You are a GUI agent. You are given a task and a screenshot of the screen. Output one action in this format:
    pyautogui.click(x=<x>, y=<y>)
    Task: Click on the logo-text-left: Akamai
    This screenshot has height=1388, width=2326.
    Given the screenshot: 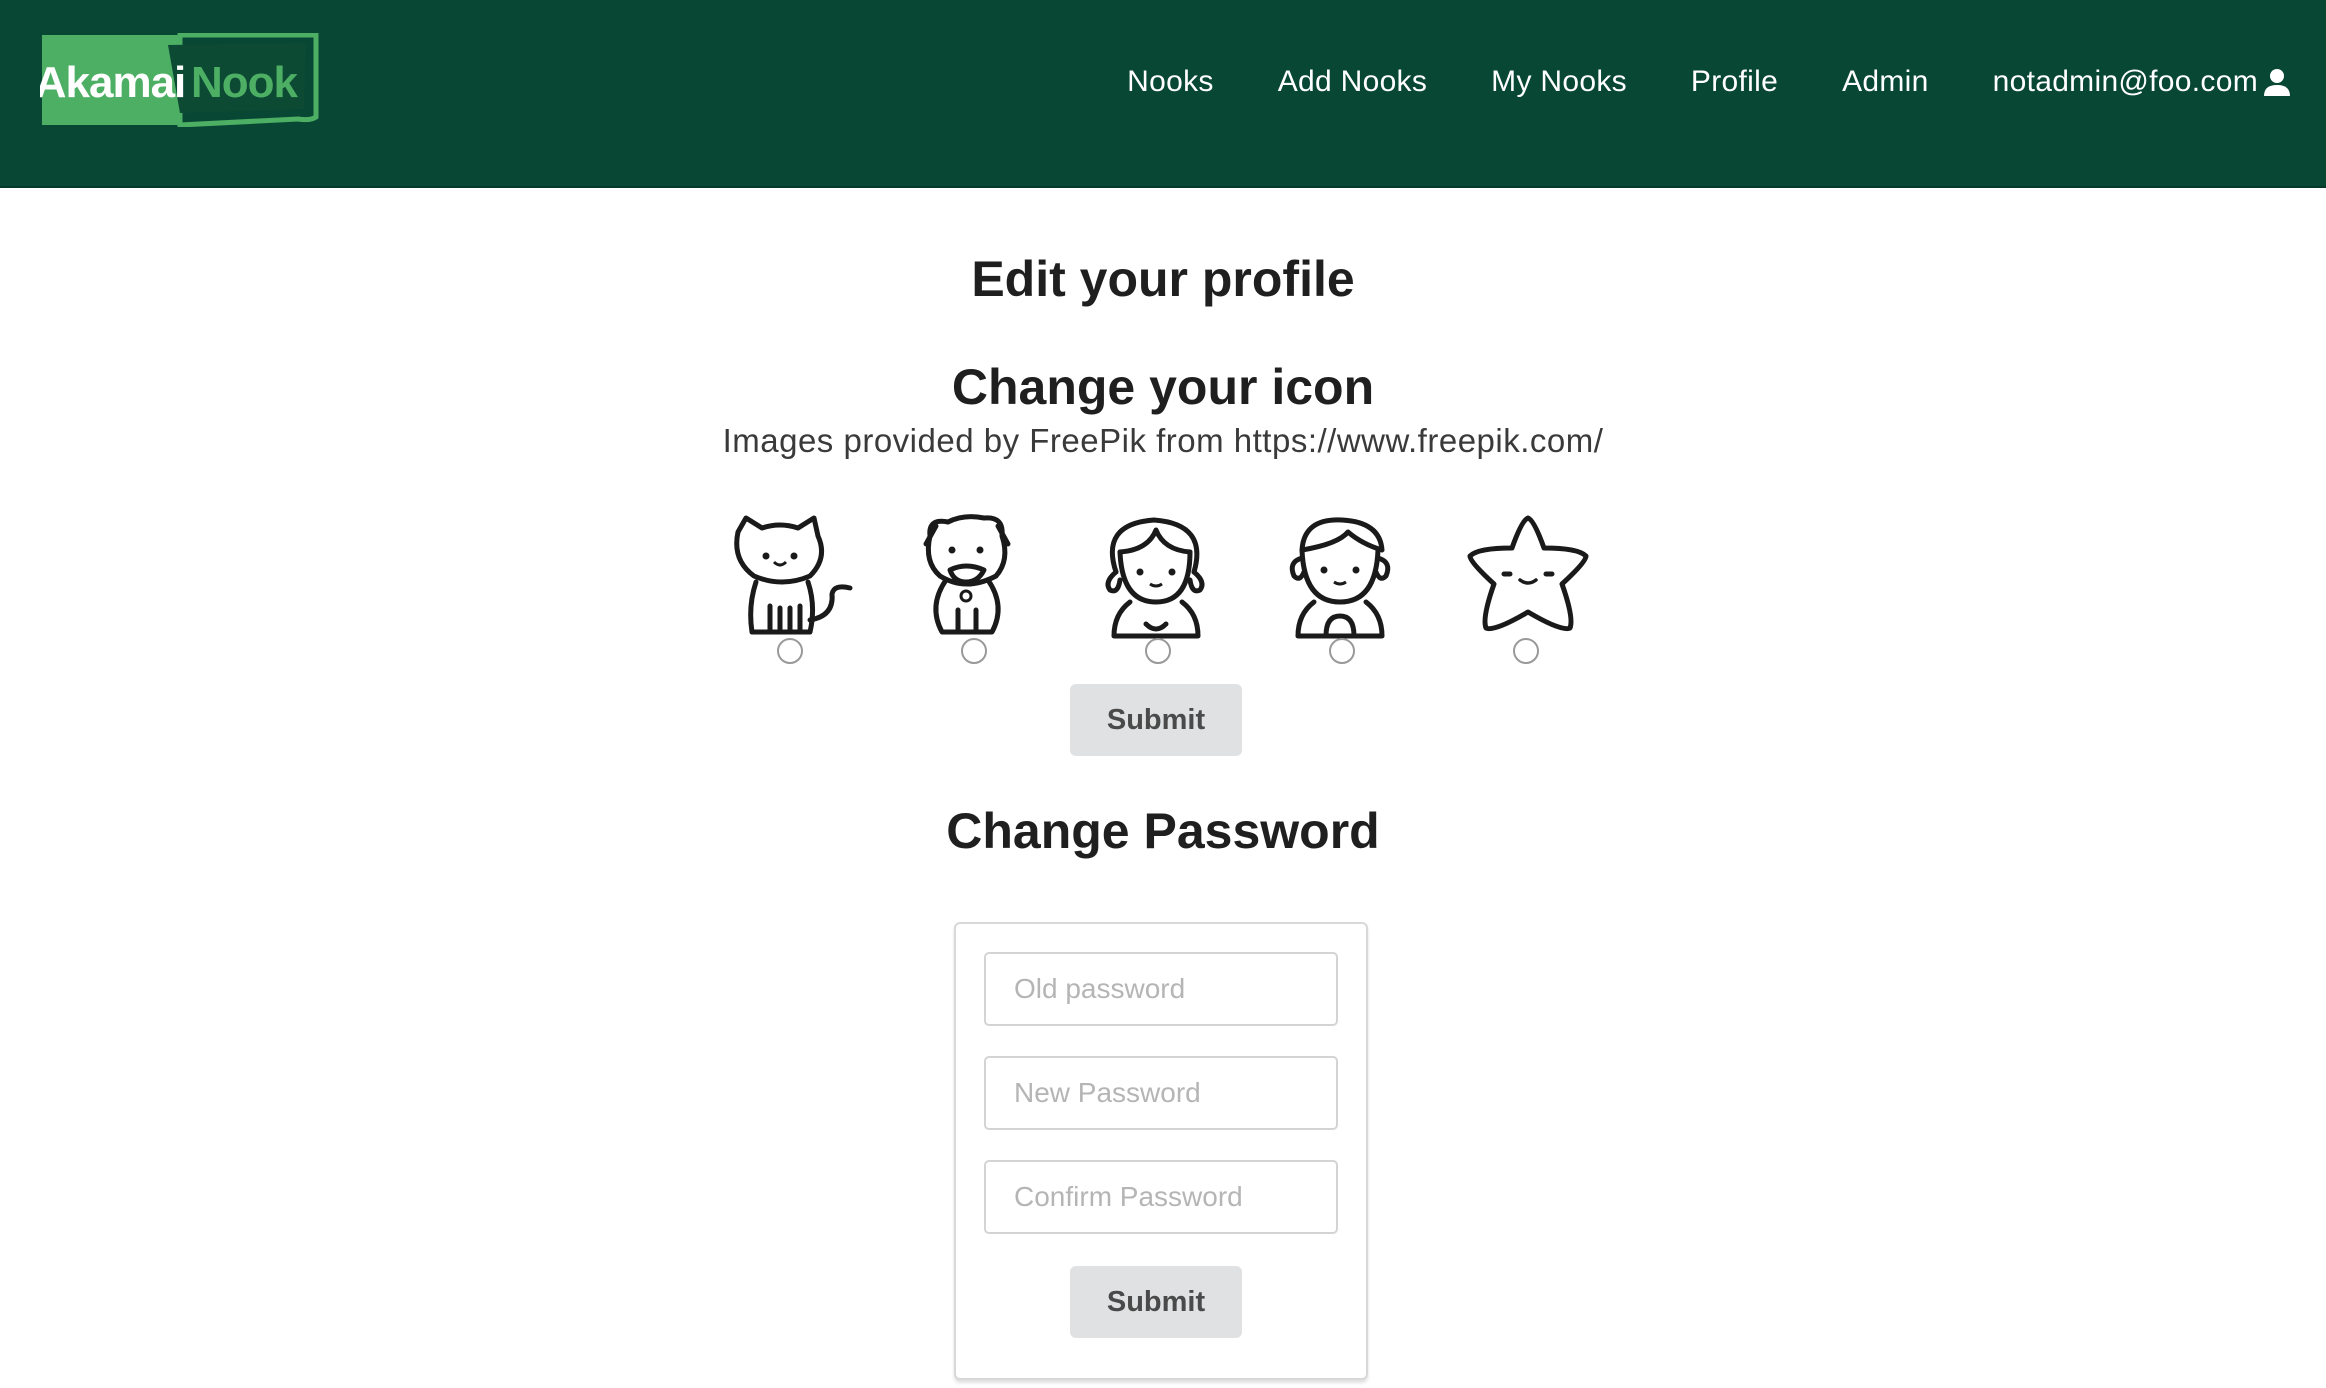 What is the action you would take?
    pyautogui.click(x=112, y=82)
    